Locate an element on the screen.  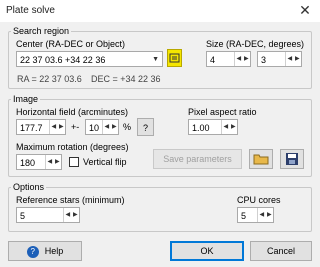
ref-stars-label: Reference stars (minimum) is located at coordinates (70, 200).